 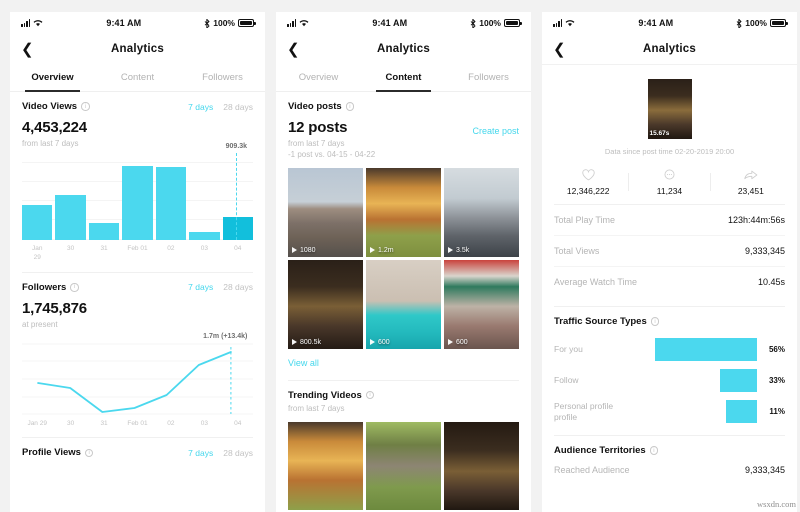 What do you see at coordinates (776, 504) in the screenshot?
I see `watermark: wsxdn.com` at bounding box center [776, 504].